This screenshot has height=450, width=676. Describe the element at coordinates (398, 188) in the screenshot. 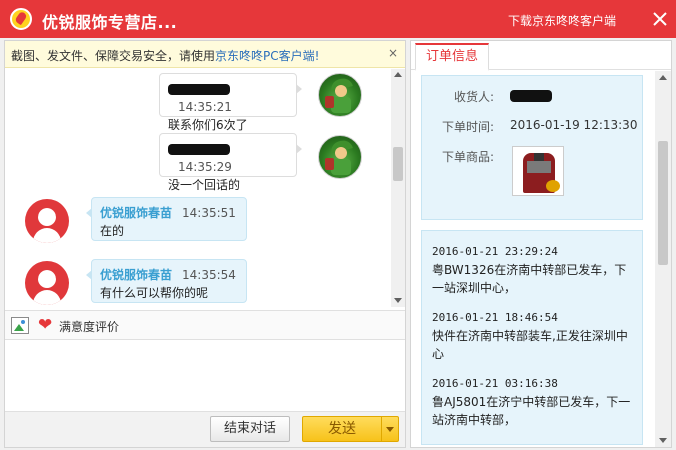

I see `message-scrollbar` at that location.